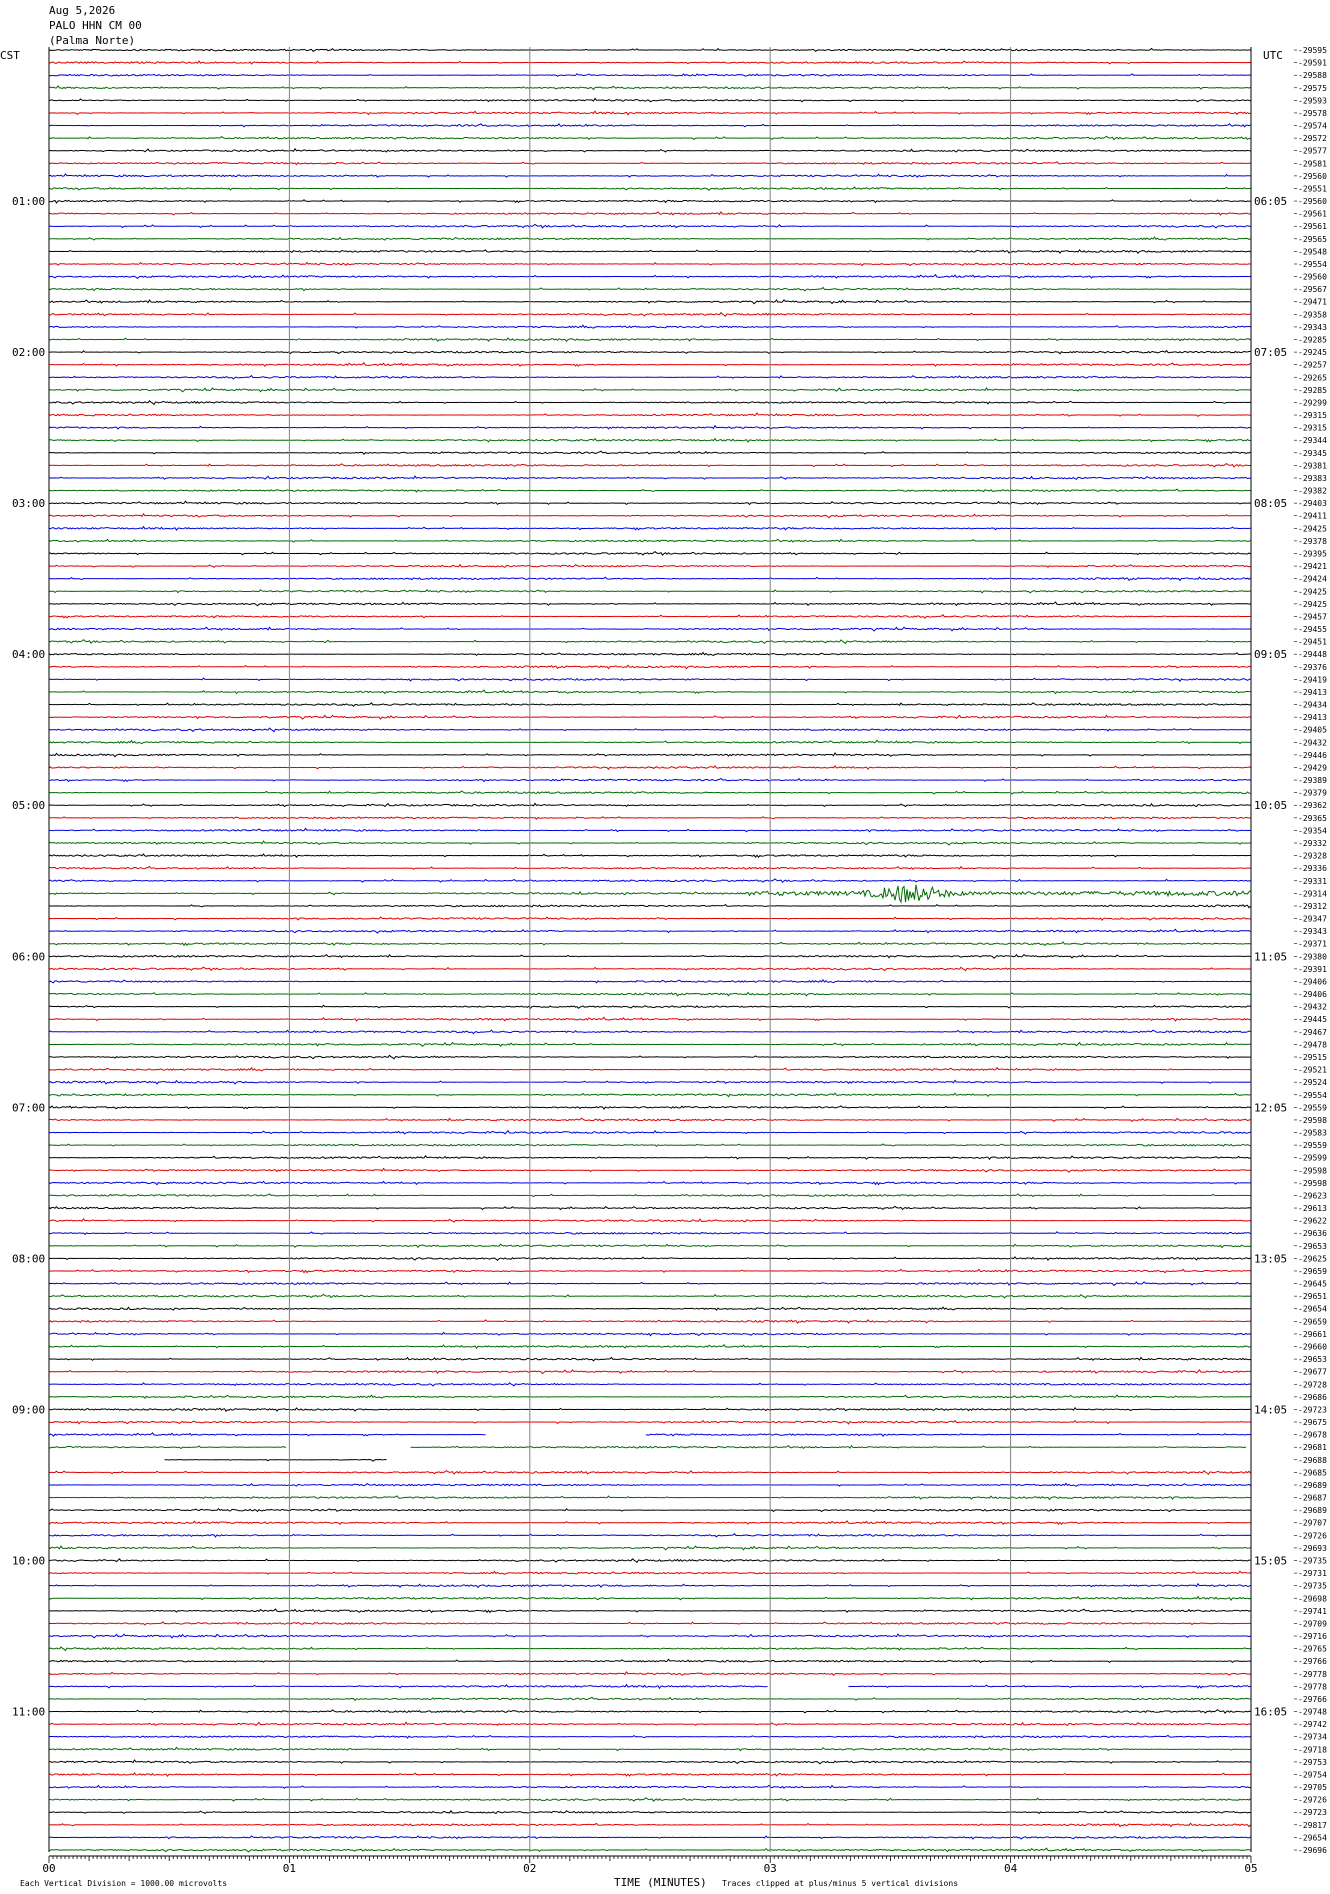  What do you see at coordinates (1312, 1787) in the screenshot?
I see `trace-offset-label: -29705` at bounding box center [1312, 1787].